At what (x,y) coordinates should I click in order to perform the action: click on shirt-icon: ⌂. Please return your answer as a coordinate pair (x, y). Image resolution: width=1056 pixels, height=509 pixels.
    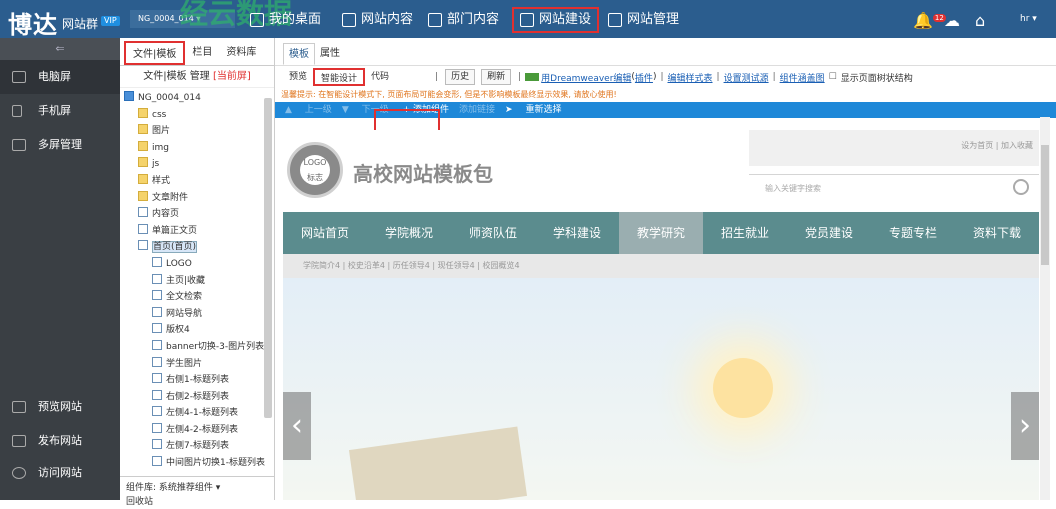
    Looking at the image, I should click on (980, 20).